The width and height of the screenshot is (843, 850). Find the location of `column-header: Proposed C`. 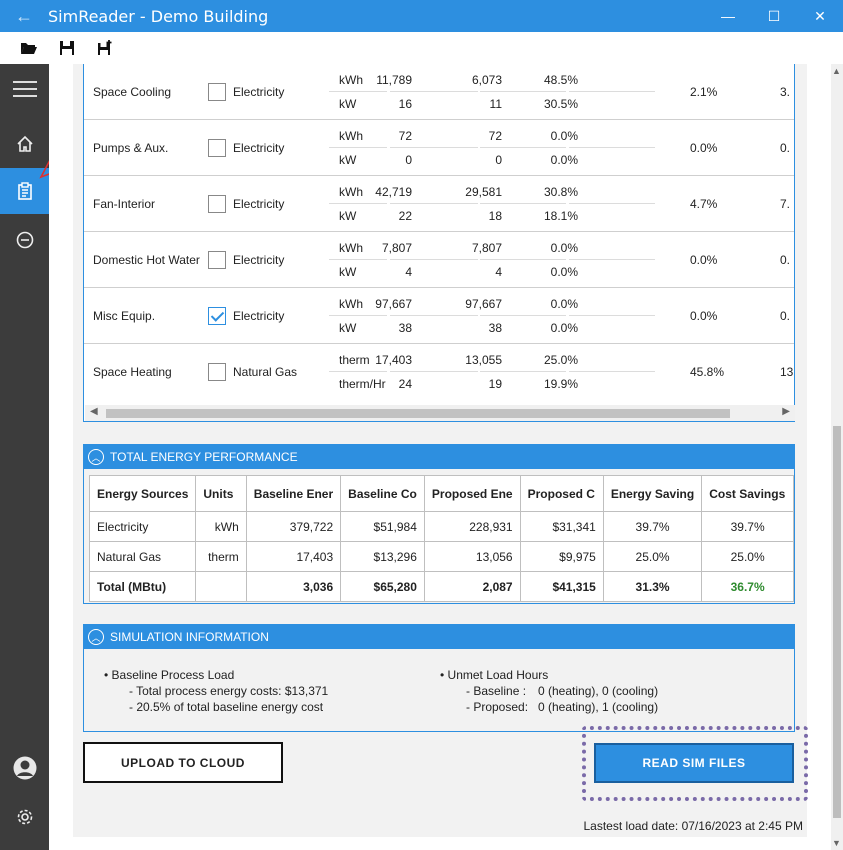

column-header: Proposed C is located at coordinates (561, 493).